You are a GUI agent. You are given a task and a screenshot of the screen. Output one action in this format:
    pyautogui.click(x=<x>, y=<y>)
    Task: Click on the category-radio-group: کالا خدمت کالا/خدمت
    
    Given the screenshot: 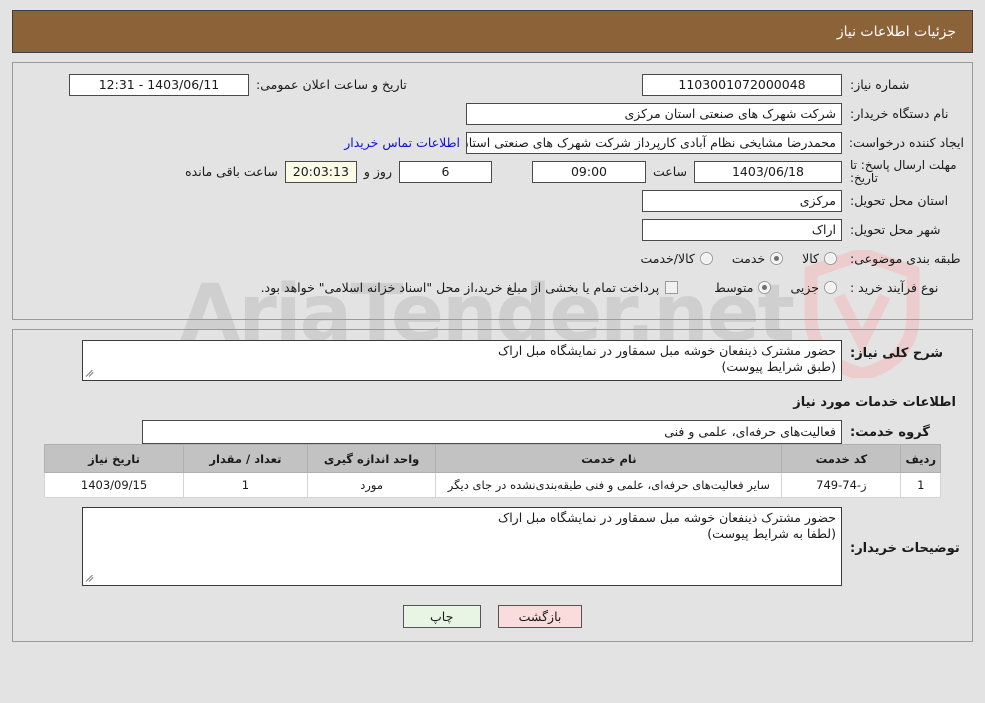 What is the action you would take?
    pyautogui.click(x=734, y=258)
    